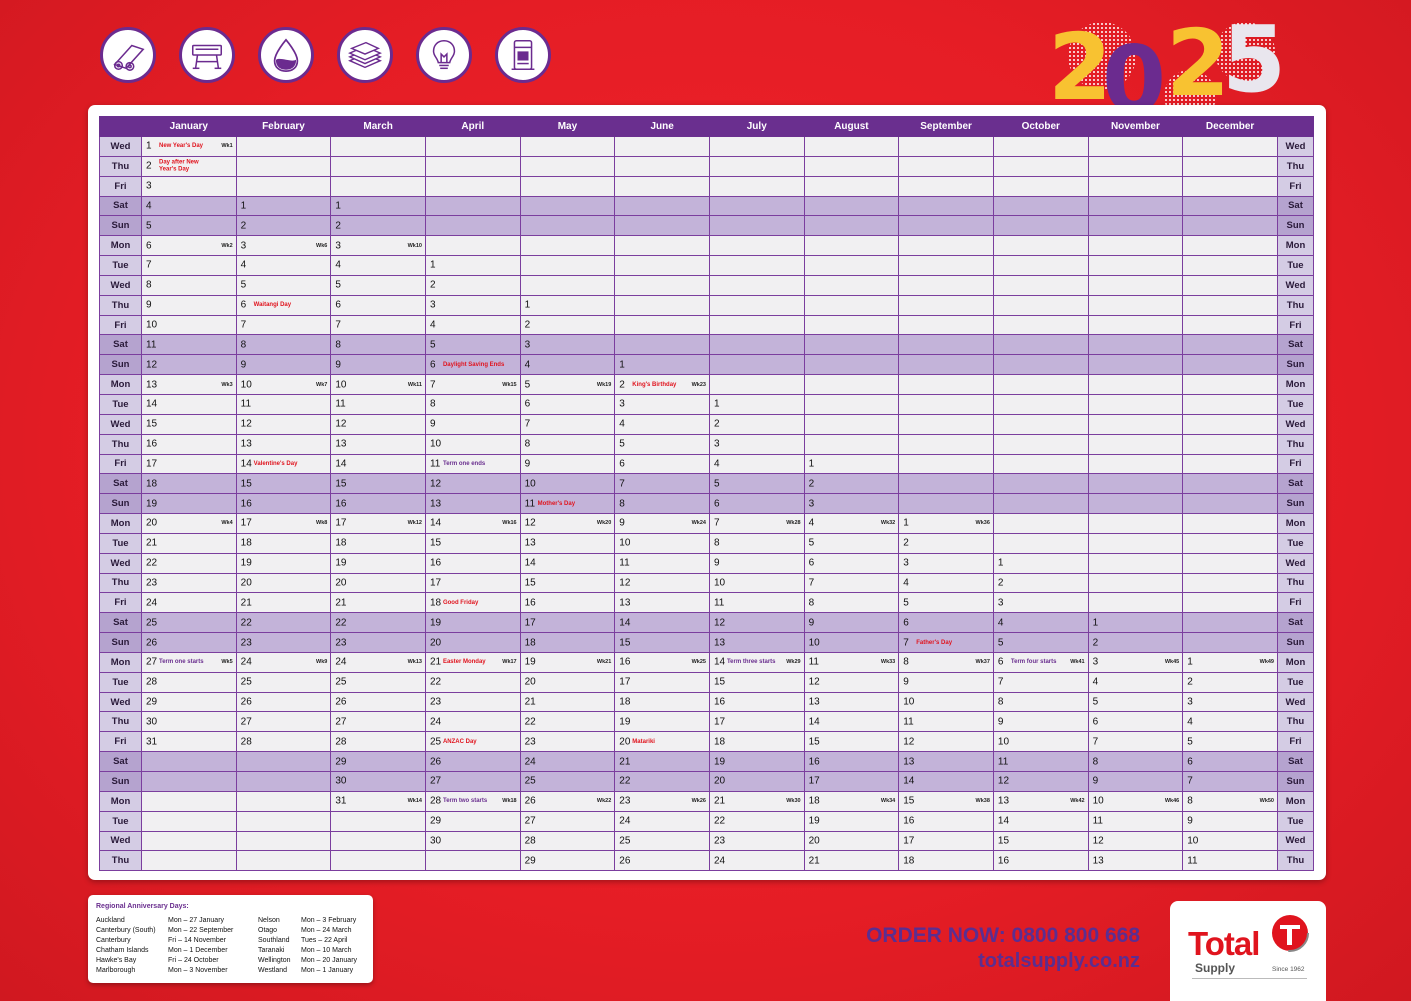 The width and height of the screenshot is (1411, 1001). What do you see at coordinates (283, 246) in the screenshot?
I see `day-cell: 3 Wk6` at bounding box center [283, 246].